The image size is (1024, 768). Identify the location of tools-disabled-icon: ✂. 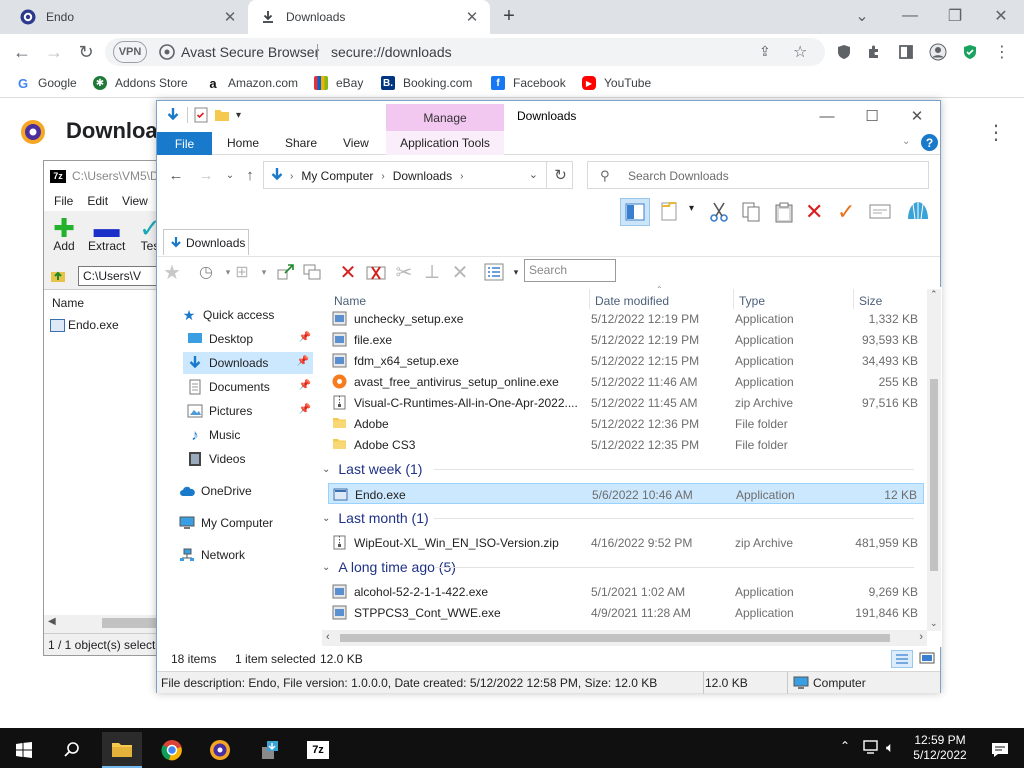
(404, 272).